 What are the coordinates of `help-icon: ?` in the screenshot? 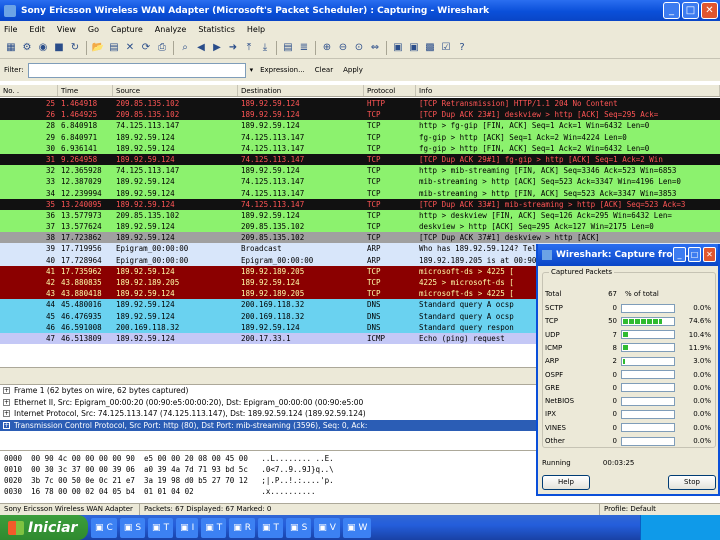 It's located at (462, 48).